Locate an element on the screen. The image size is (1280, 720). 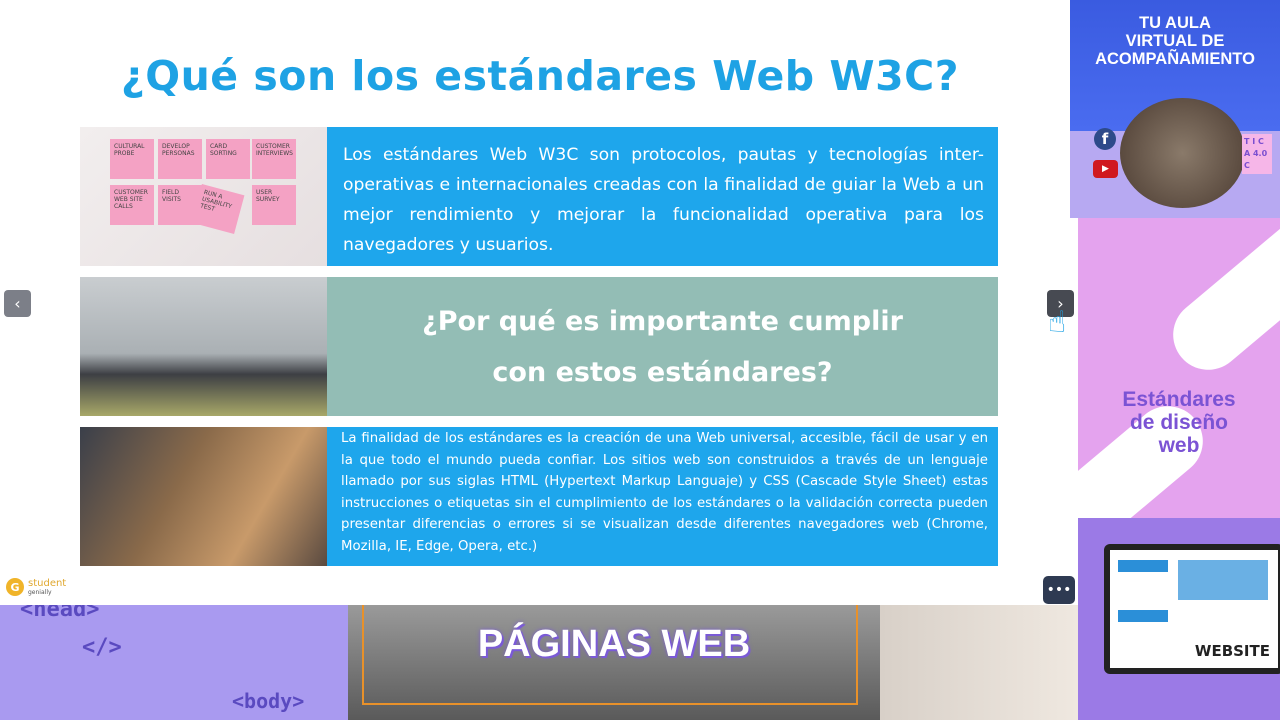
network-desk-photo is located at coordinates (1182, 153).